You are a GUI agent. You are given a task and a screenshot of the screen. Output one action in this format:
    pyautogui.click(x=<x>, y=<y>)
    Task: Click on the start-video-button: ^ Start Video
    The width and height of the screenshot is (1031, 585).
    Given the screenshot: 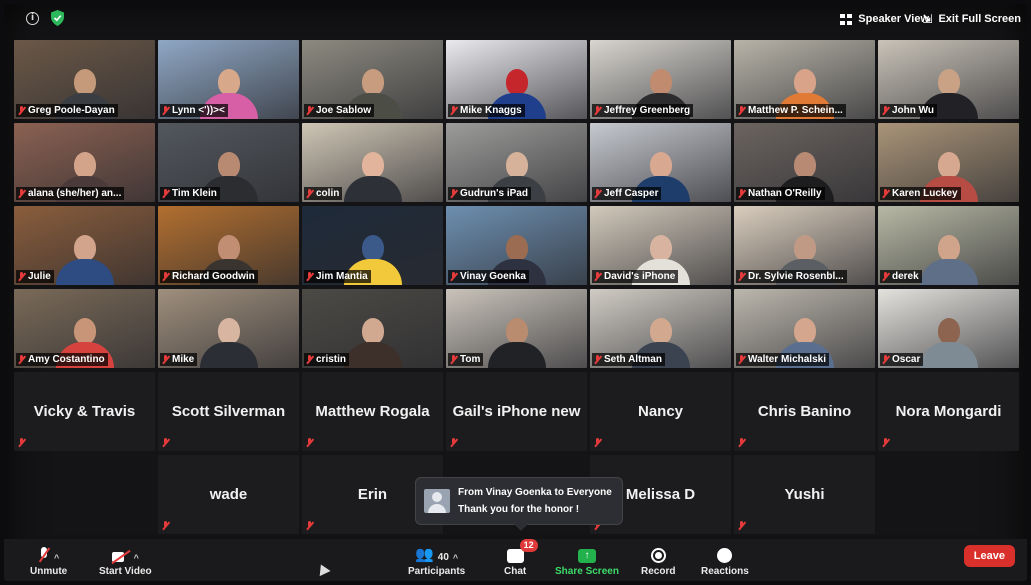 What is the action you would take?
    pyautogui.click(x=125, y=560)
    